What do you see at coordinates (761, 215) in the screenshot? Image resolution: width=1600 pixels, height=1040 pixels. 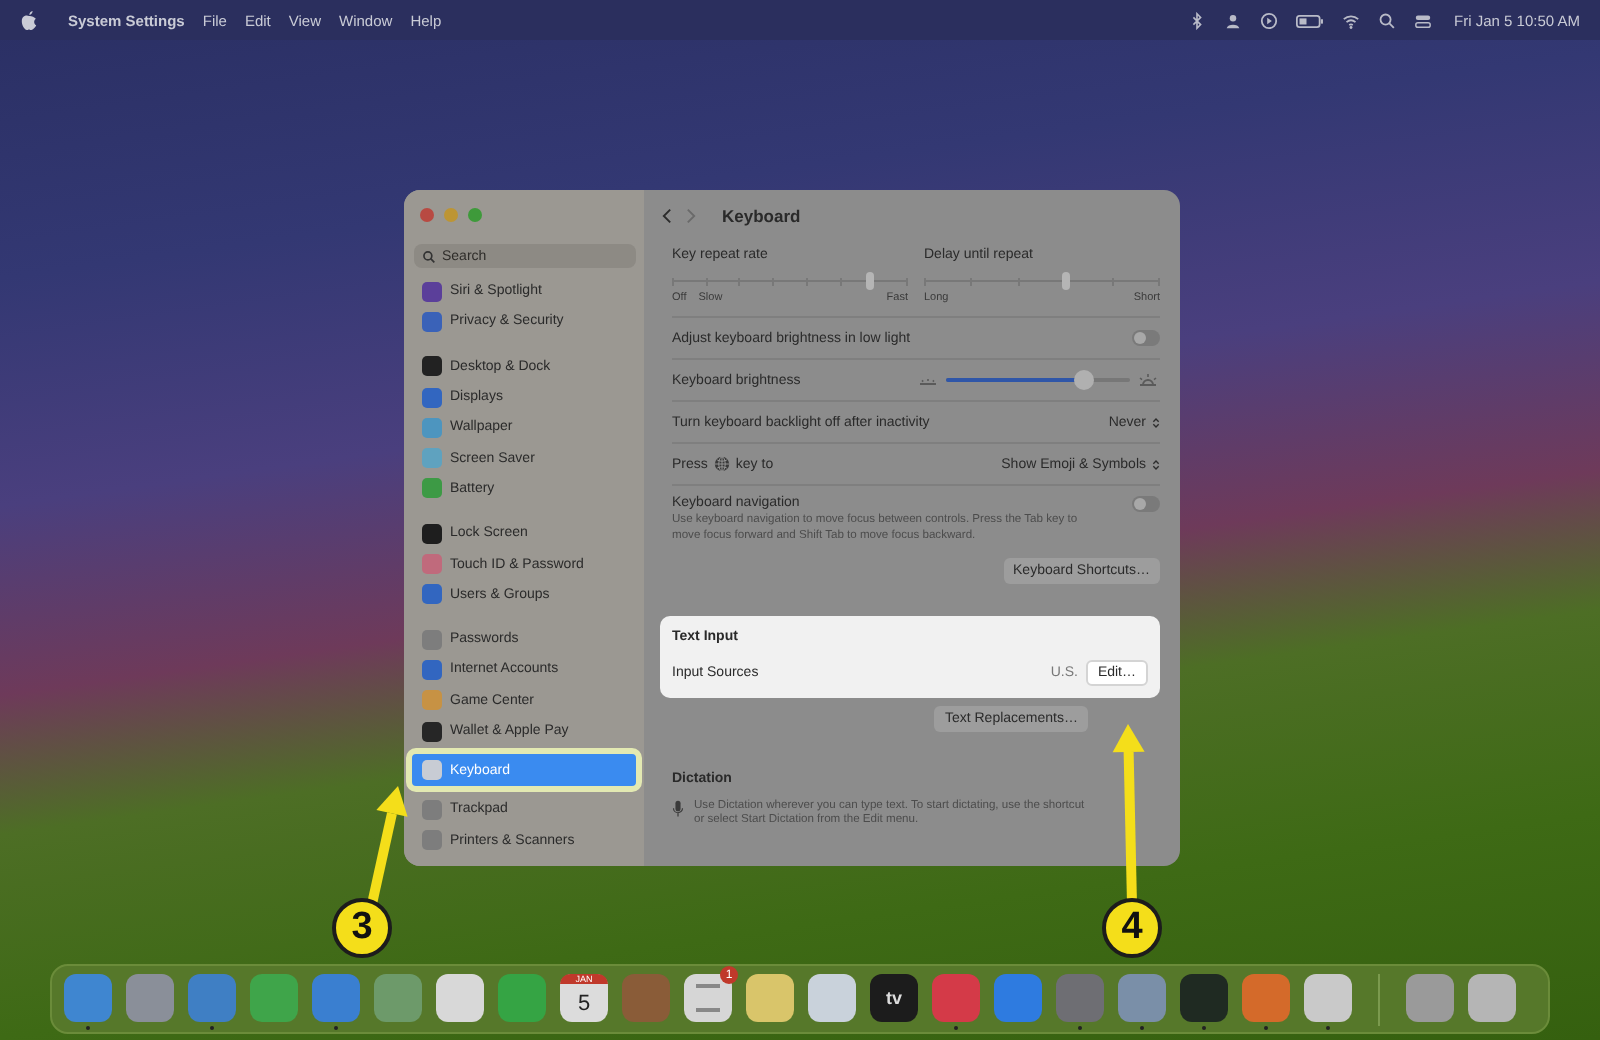 I see `pane-title: Keyboard` at bounding box center [761, 215].